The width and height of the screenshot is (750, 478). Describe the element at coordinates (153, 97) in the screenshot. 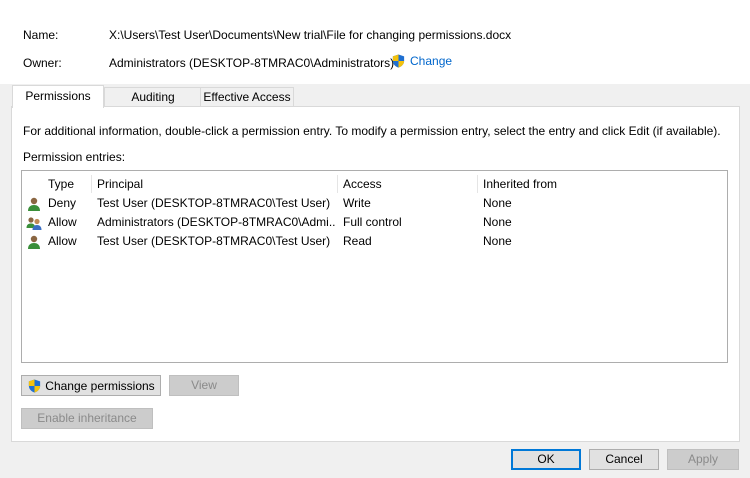

I see `tab-auditing: Auditing` at that location.